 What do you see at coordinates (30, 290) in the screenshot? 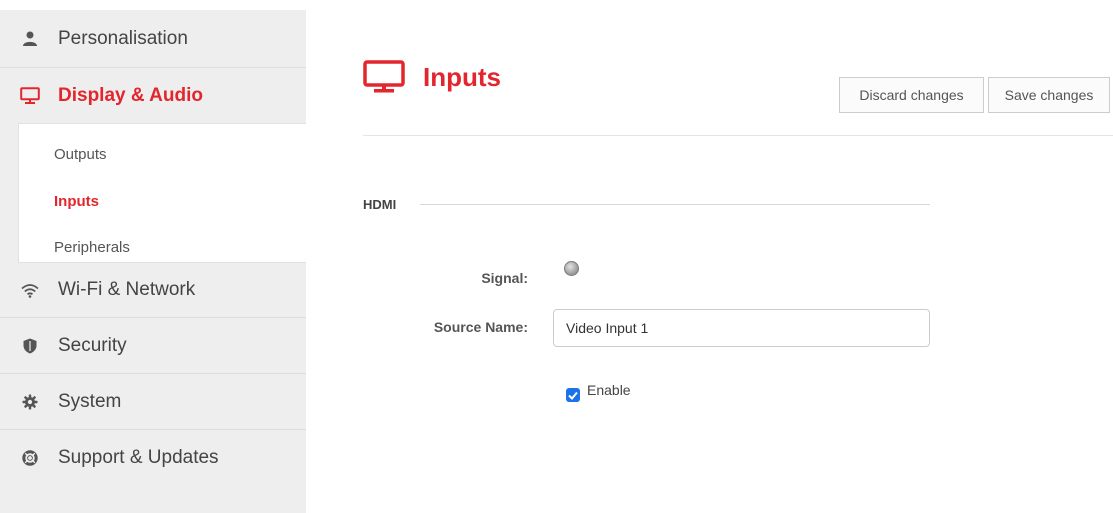
I see `wifi-icon` at bounding box center [30, 290].